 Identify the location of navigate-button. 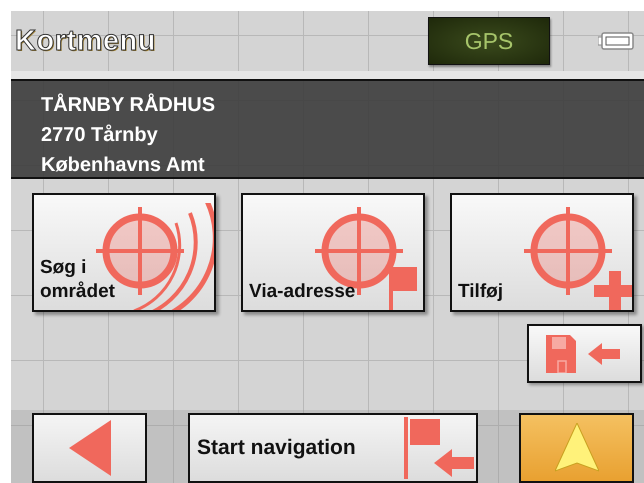
(576, 448).